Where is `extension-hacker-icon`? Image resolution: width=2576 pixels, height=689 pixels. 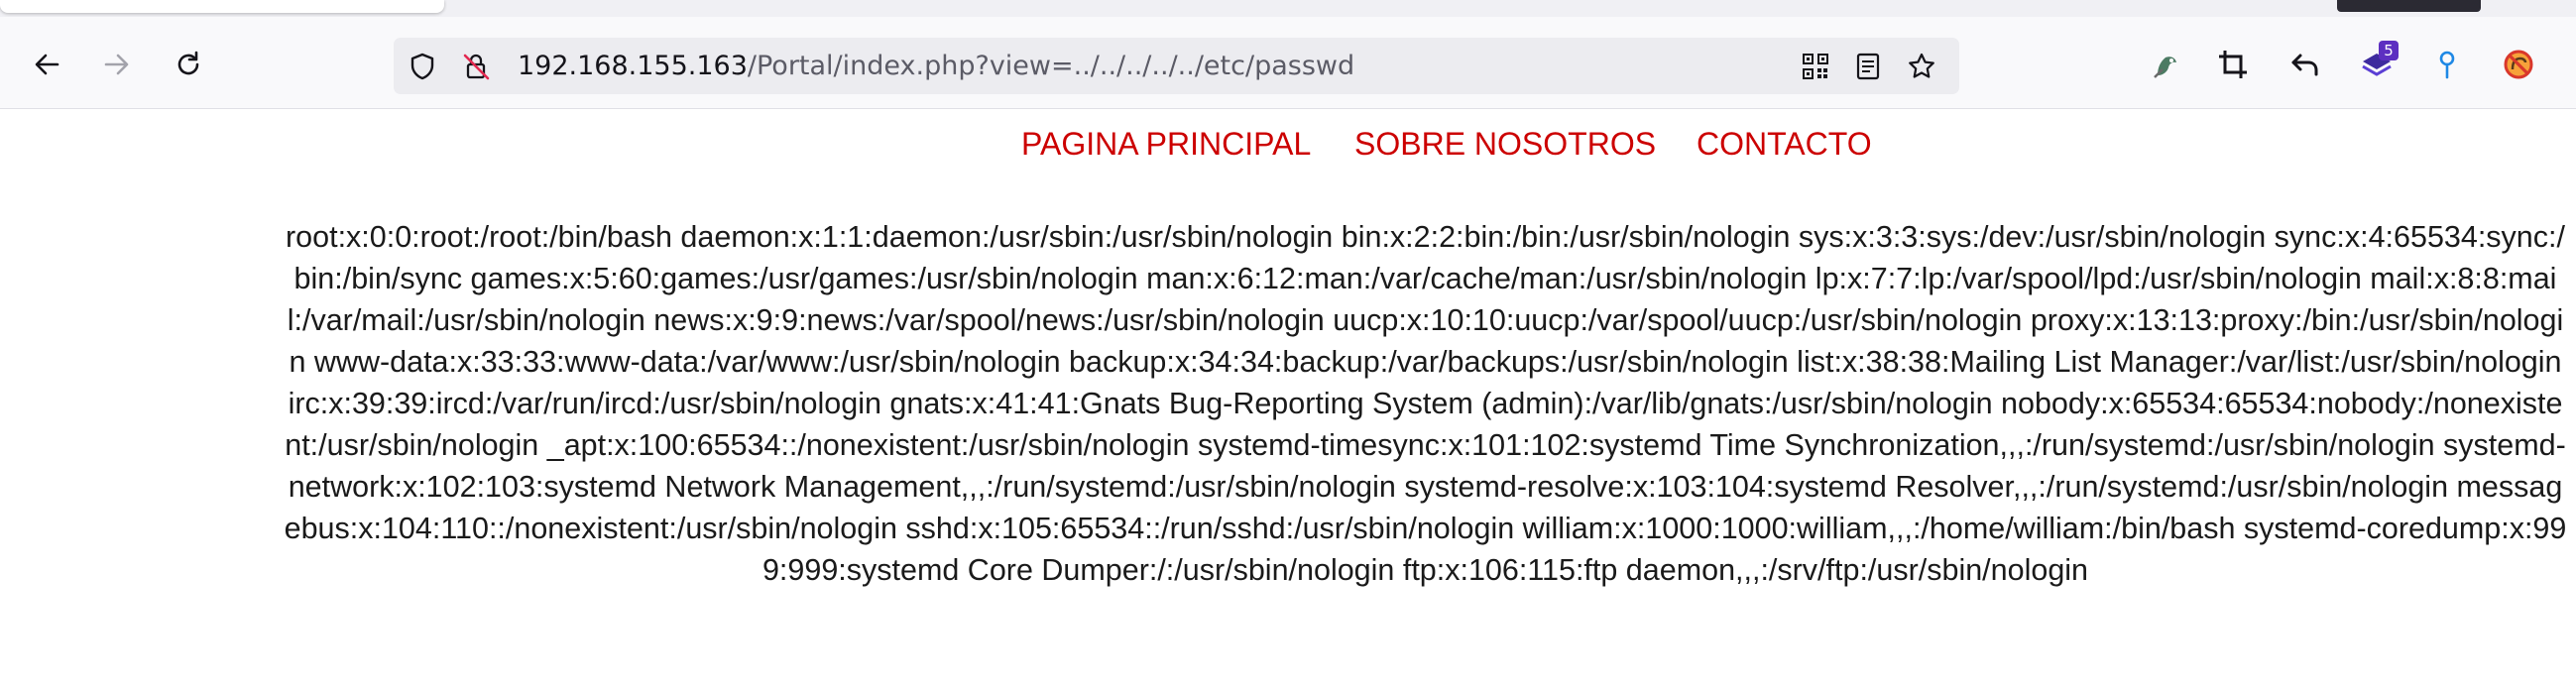
extension-hacker-icon is located at coordinates (2165, 67).